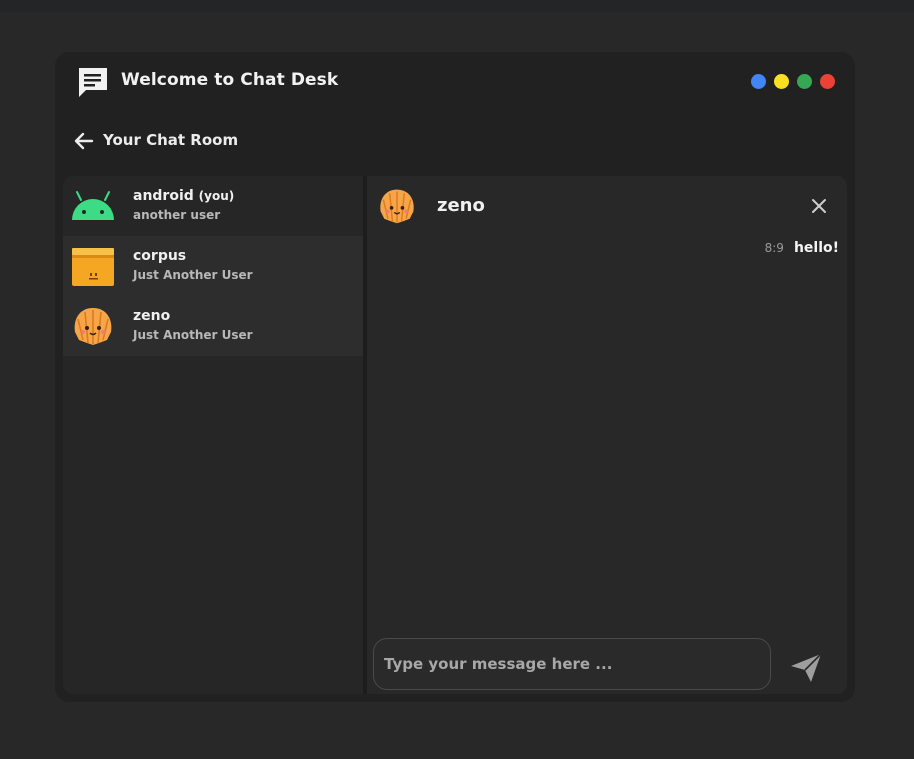  I want to click on contact-name: corpus, so click(160, 256).